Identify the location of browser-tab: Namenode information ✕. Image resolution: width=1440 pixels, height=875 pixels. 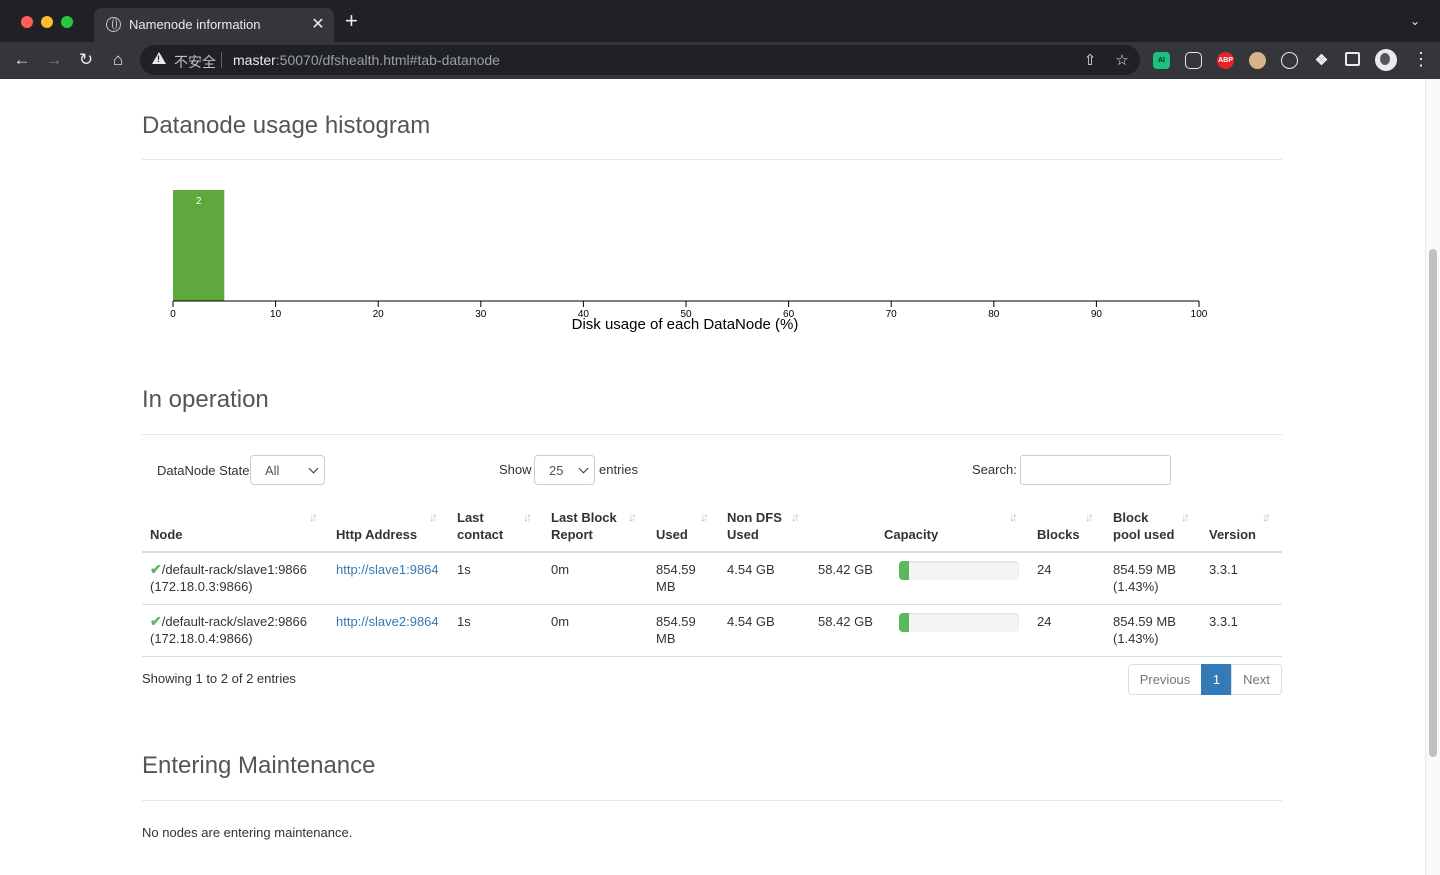
(214, 25).